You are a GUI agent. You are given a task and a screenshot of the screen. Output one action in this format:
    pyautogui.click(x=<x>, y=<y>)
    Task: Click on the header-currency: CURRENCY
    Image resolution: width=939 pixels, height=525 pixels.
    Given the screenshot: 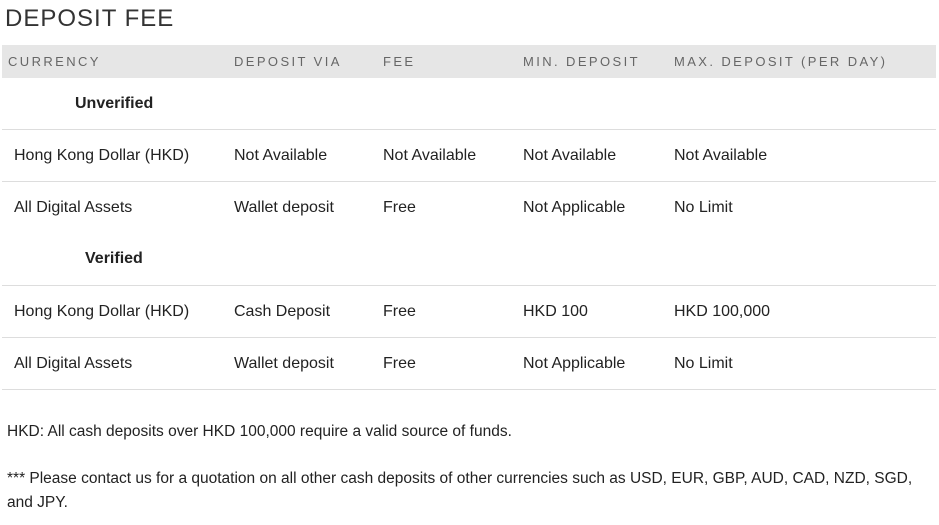 What is the action you would take?
    pyautogui.click(x=118, y=61)
    